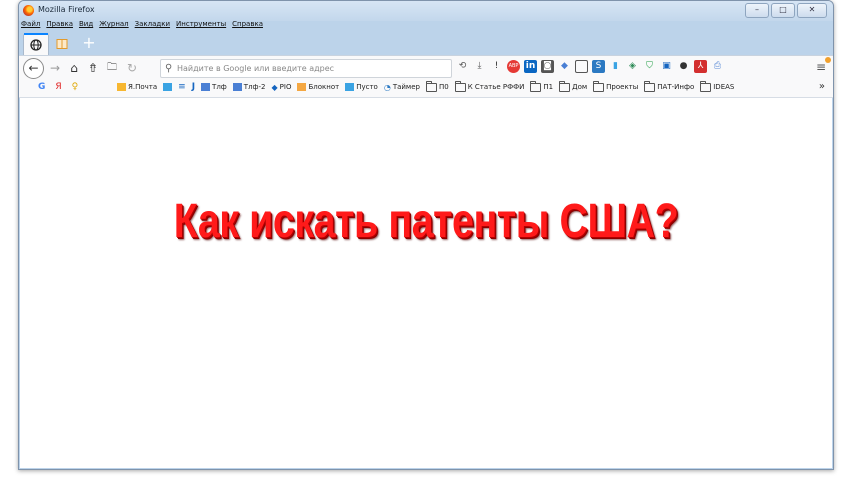 The image size is (854, 480). What do you see at coordinates (530, 66) in the screenshot?
I see `linkedin-icon: in` at bounding box center [530, 66].